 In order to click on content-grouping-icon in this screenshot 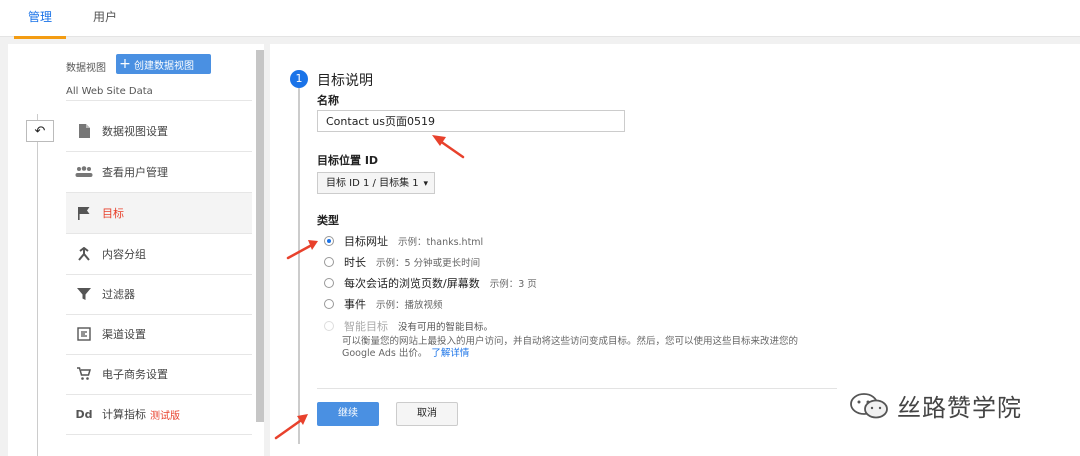, I will do `click(84, 254)`.